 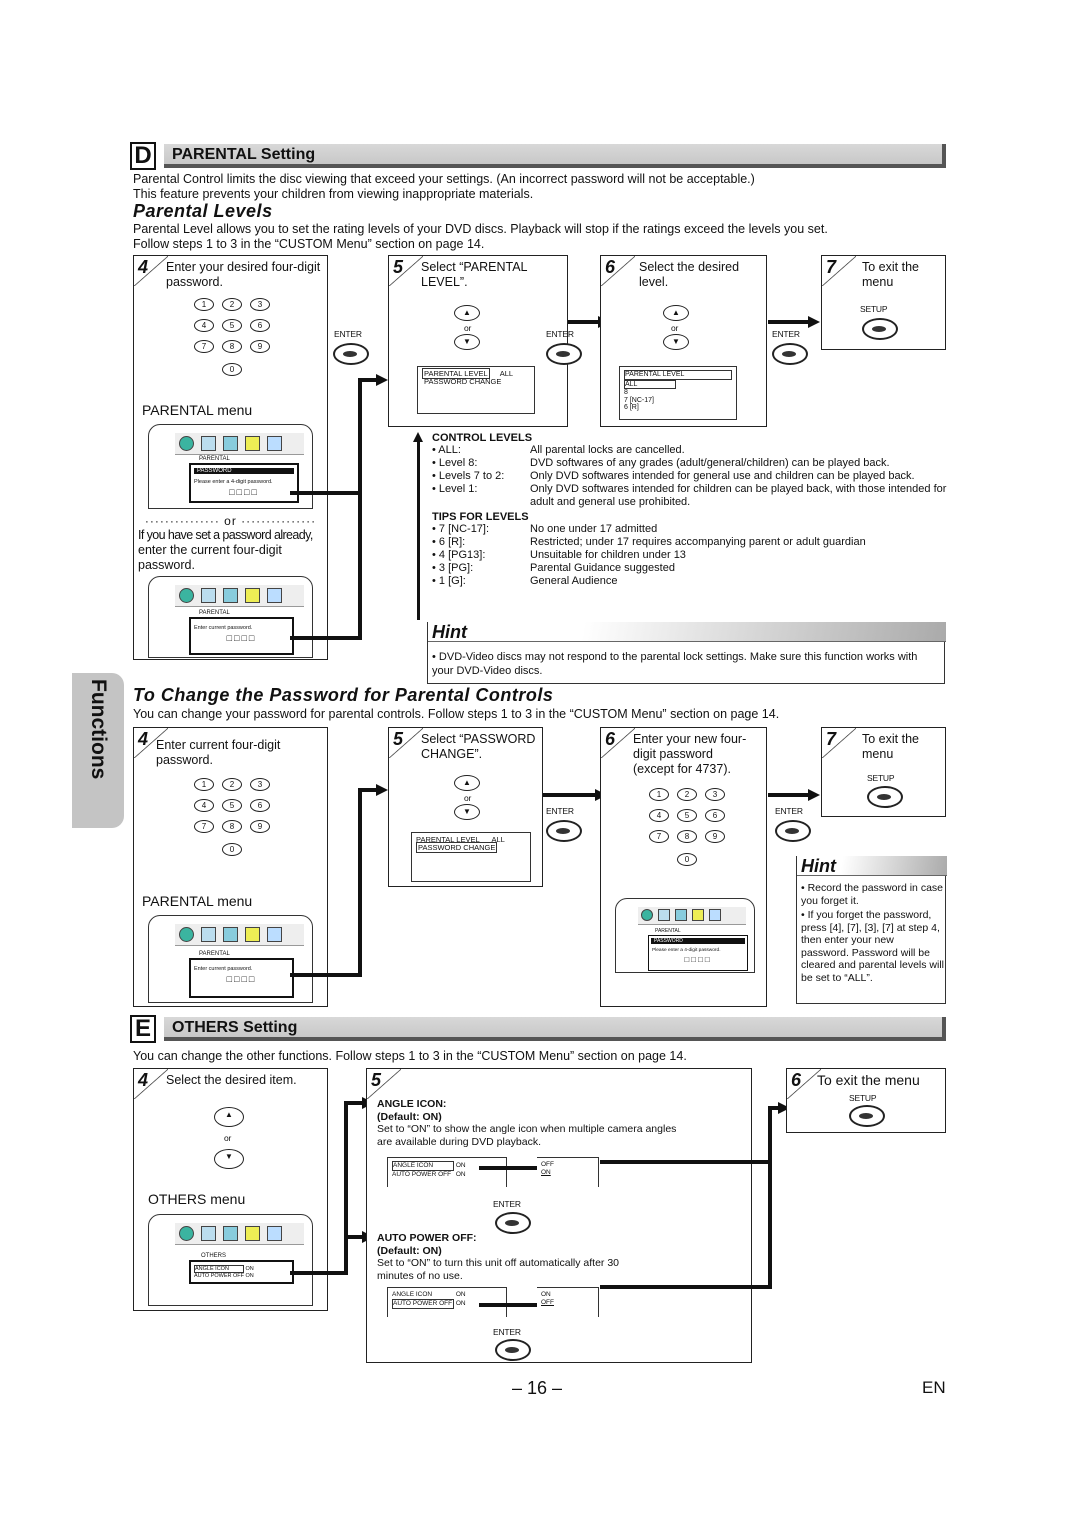 I want to click on menu-label: PARENTAL menu, so click(x=197, y=901).